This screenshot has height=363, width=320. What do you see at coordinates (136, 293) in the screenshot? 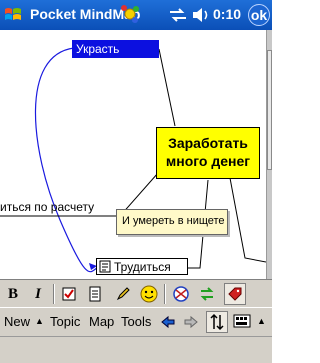
I see `format-toolbar: B I` at bounding box center [136, 293].